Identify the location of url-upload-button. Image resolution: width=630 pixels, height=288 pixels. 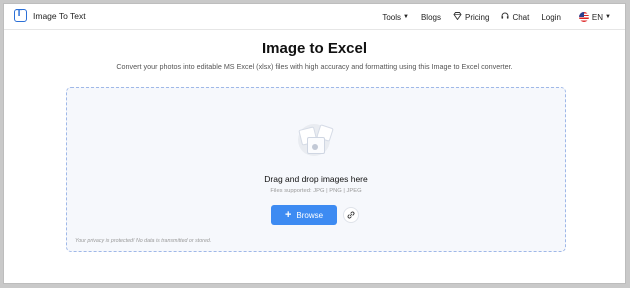
(351, 215).